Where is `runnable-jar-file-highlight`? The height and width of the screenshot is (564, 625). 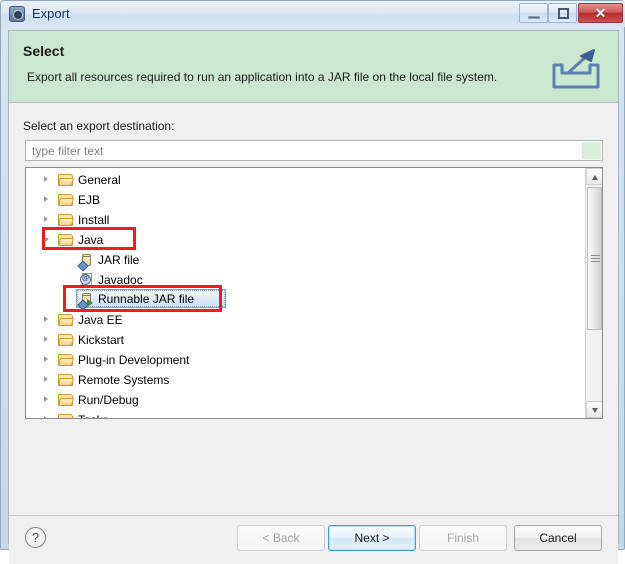 runnable-jar-file-highlight is located at coordinates (142, 298).